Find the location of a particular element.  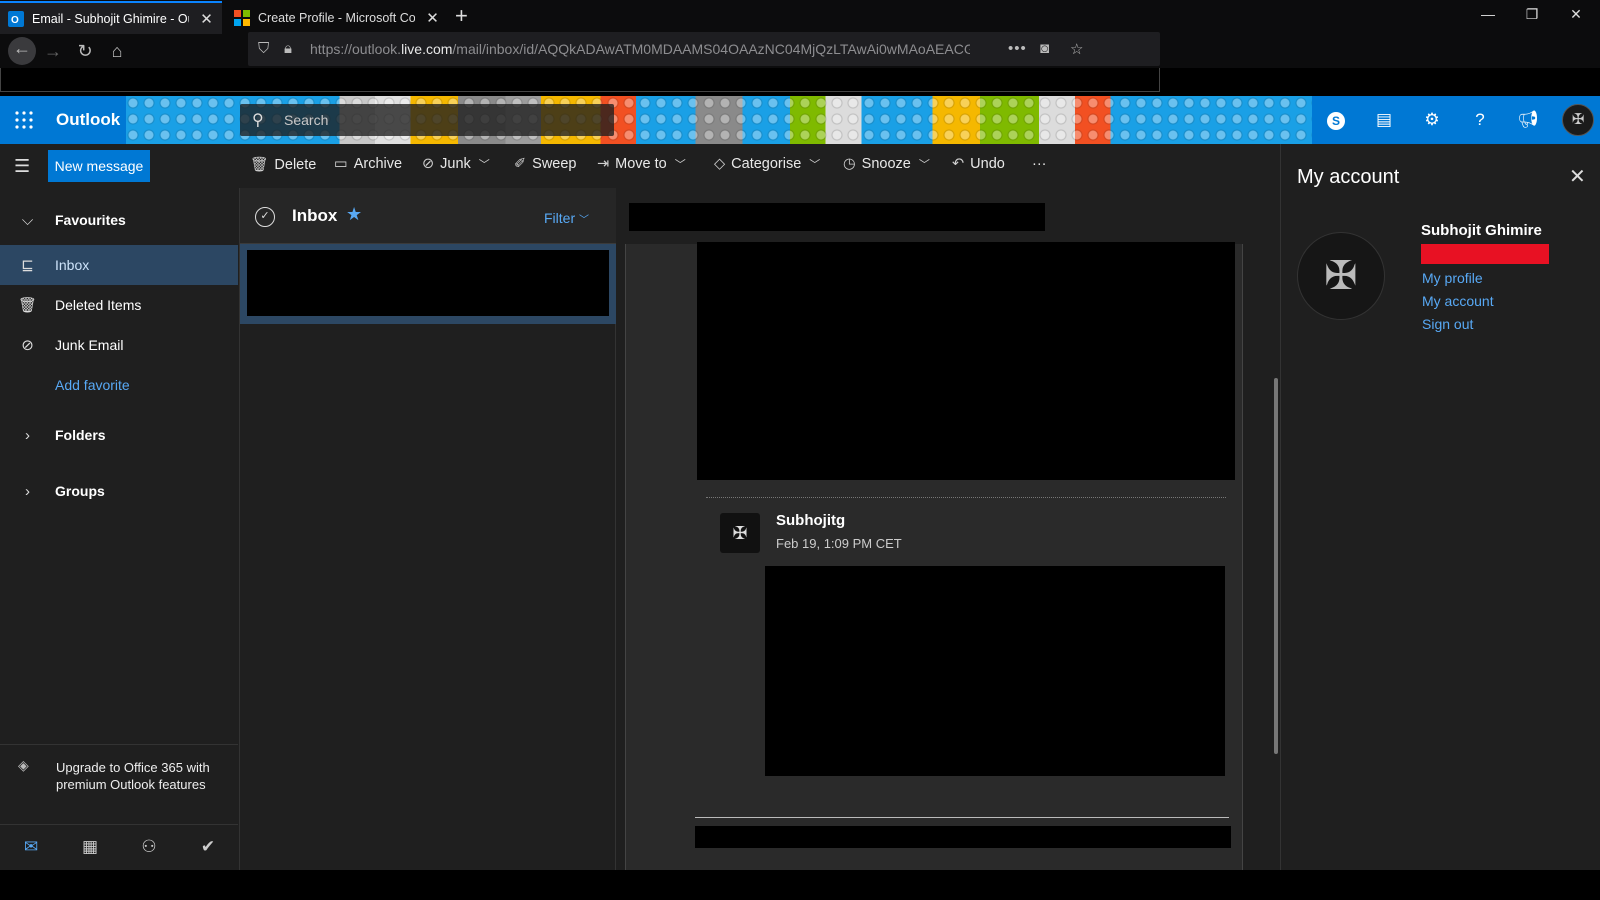

help-icon: ? is located at coordinates (1480, 120).